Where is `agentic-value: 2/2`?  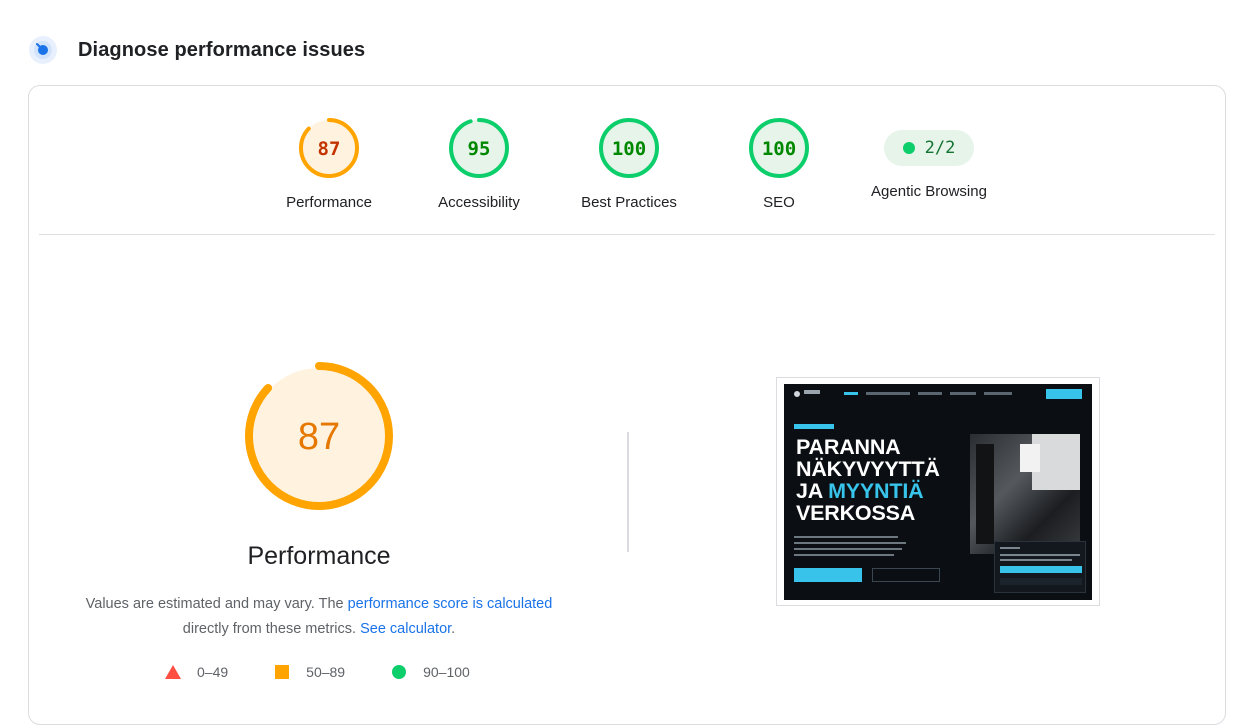 agentic-value: 2/2 is located at coordinates (940, 148).